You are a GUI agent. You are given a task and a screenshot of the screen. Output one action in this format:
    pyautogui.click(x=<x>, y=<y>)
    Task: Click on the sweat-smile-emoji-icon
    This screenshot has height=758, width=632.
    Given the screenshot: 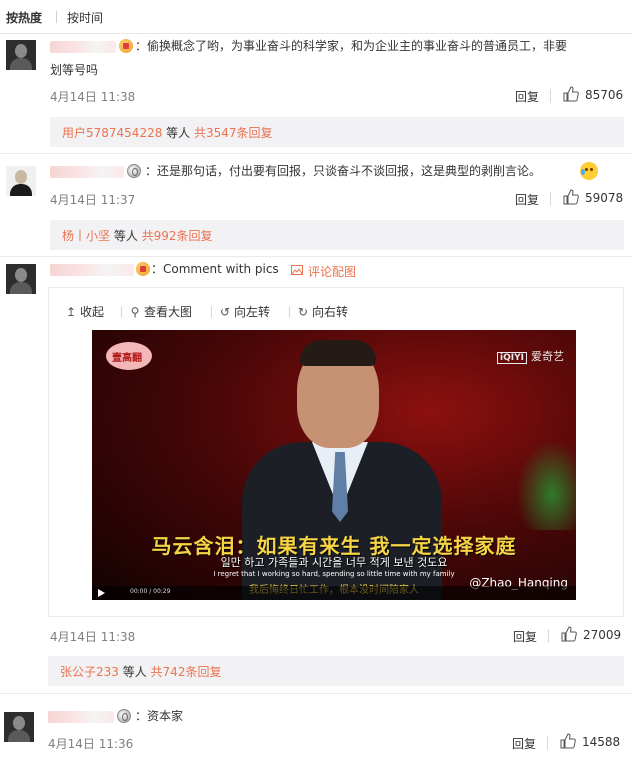 What is the action you would take?
    pyautogui.click(x=589, y=171)
    